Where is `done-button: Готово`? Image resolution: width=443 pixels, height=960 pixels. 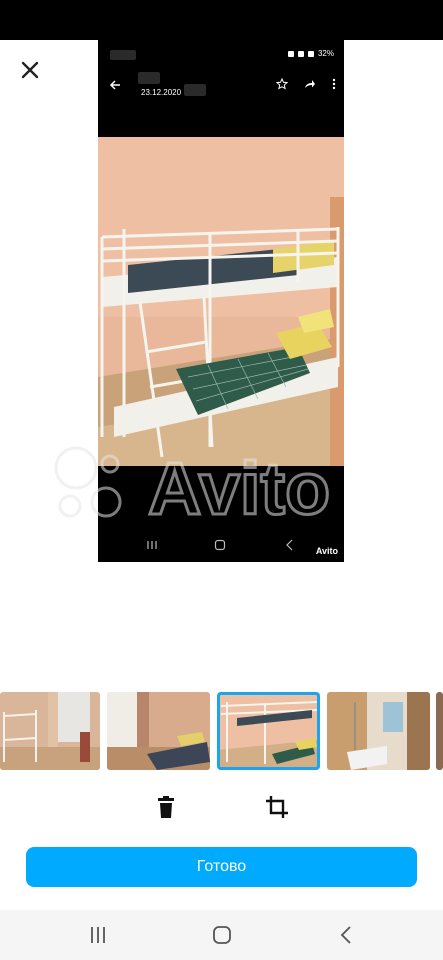 done-button: Готово is located at coordinates (221, 867).